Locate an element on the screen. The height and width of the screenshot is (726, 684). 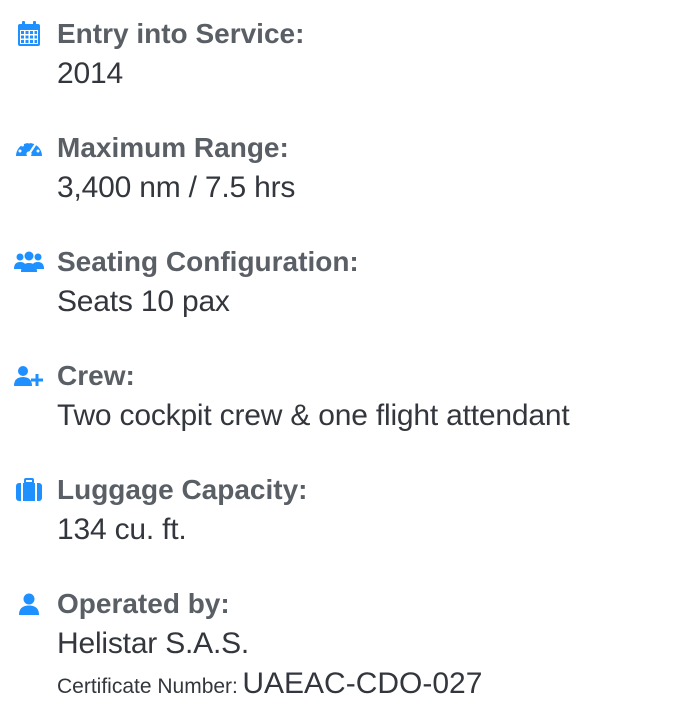
spec-header: Seating Configuration: is located at coordinates (179, 262).